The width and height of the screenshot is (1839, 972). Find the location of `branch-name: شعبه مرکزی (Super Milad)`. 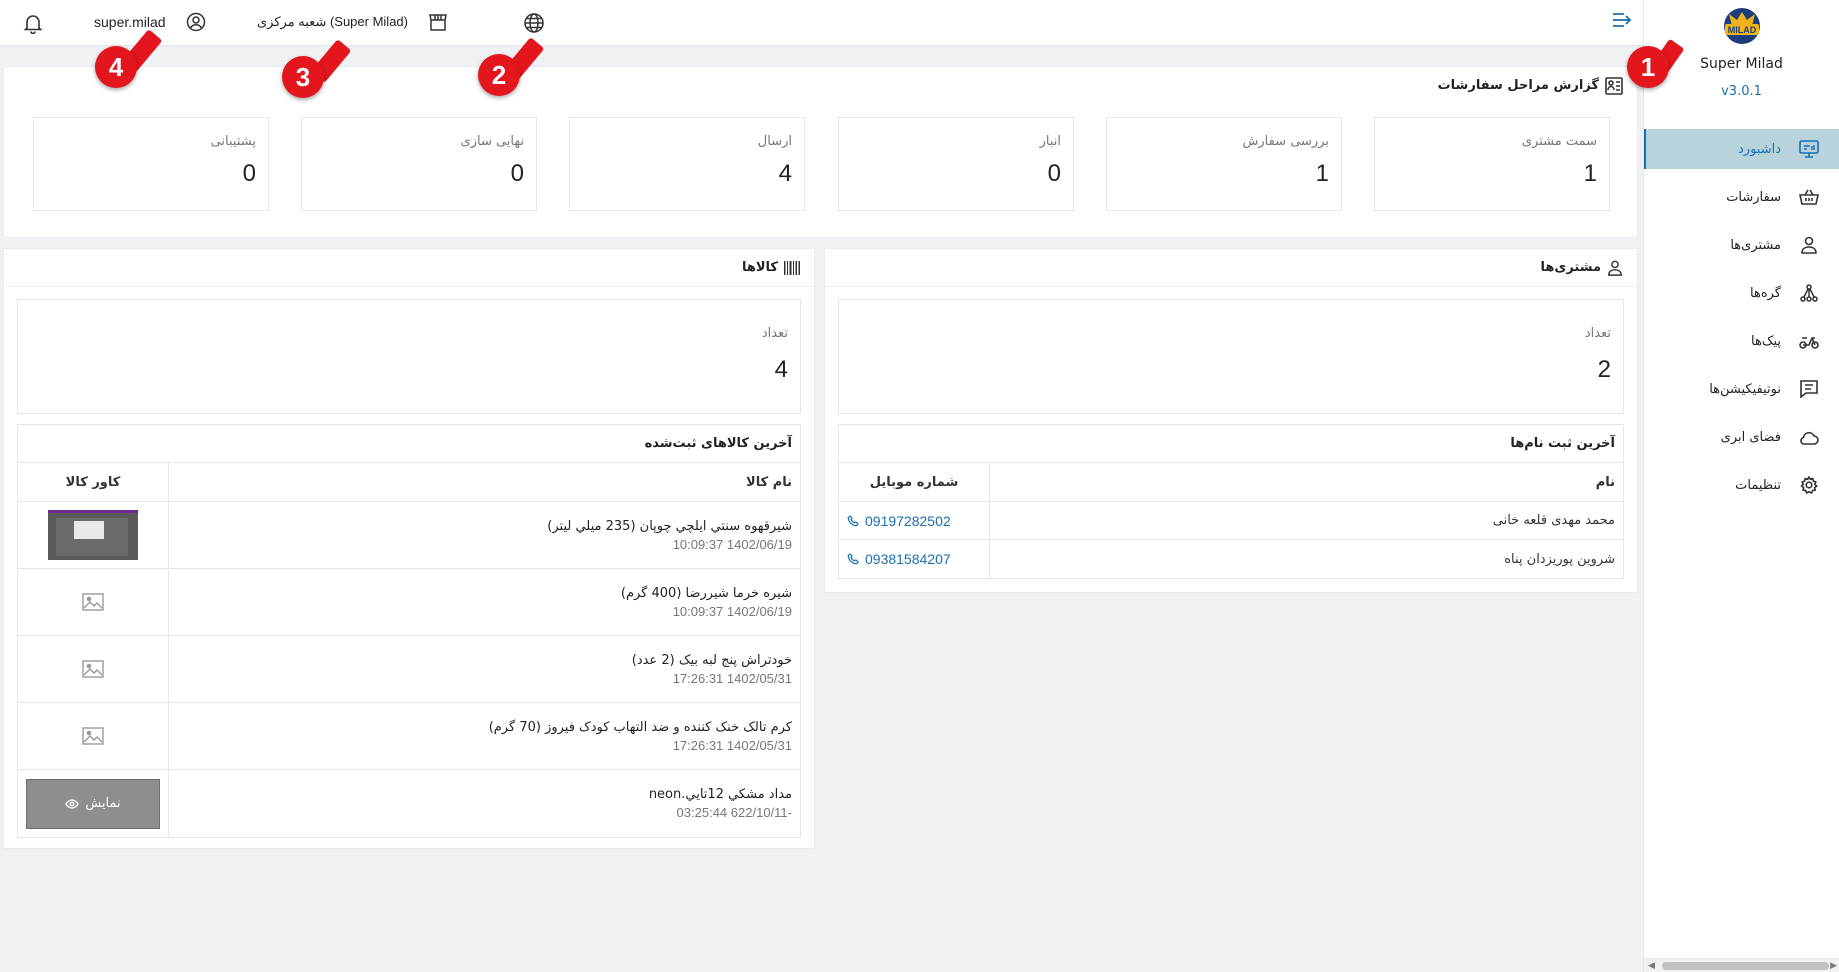

branch-name: شعبه مرکزی (Super Milad) is located at coordinates (332, 21).